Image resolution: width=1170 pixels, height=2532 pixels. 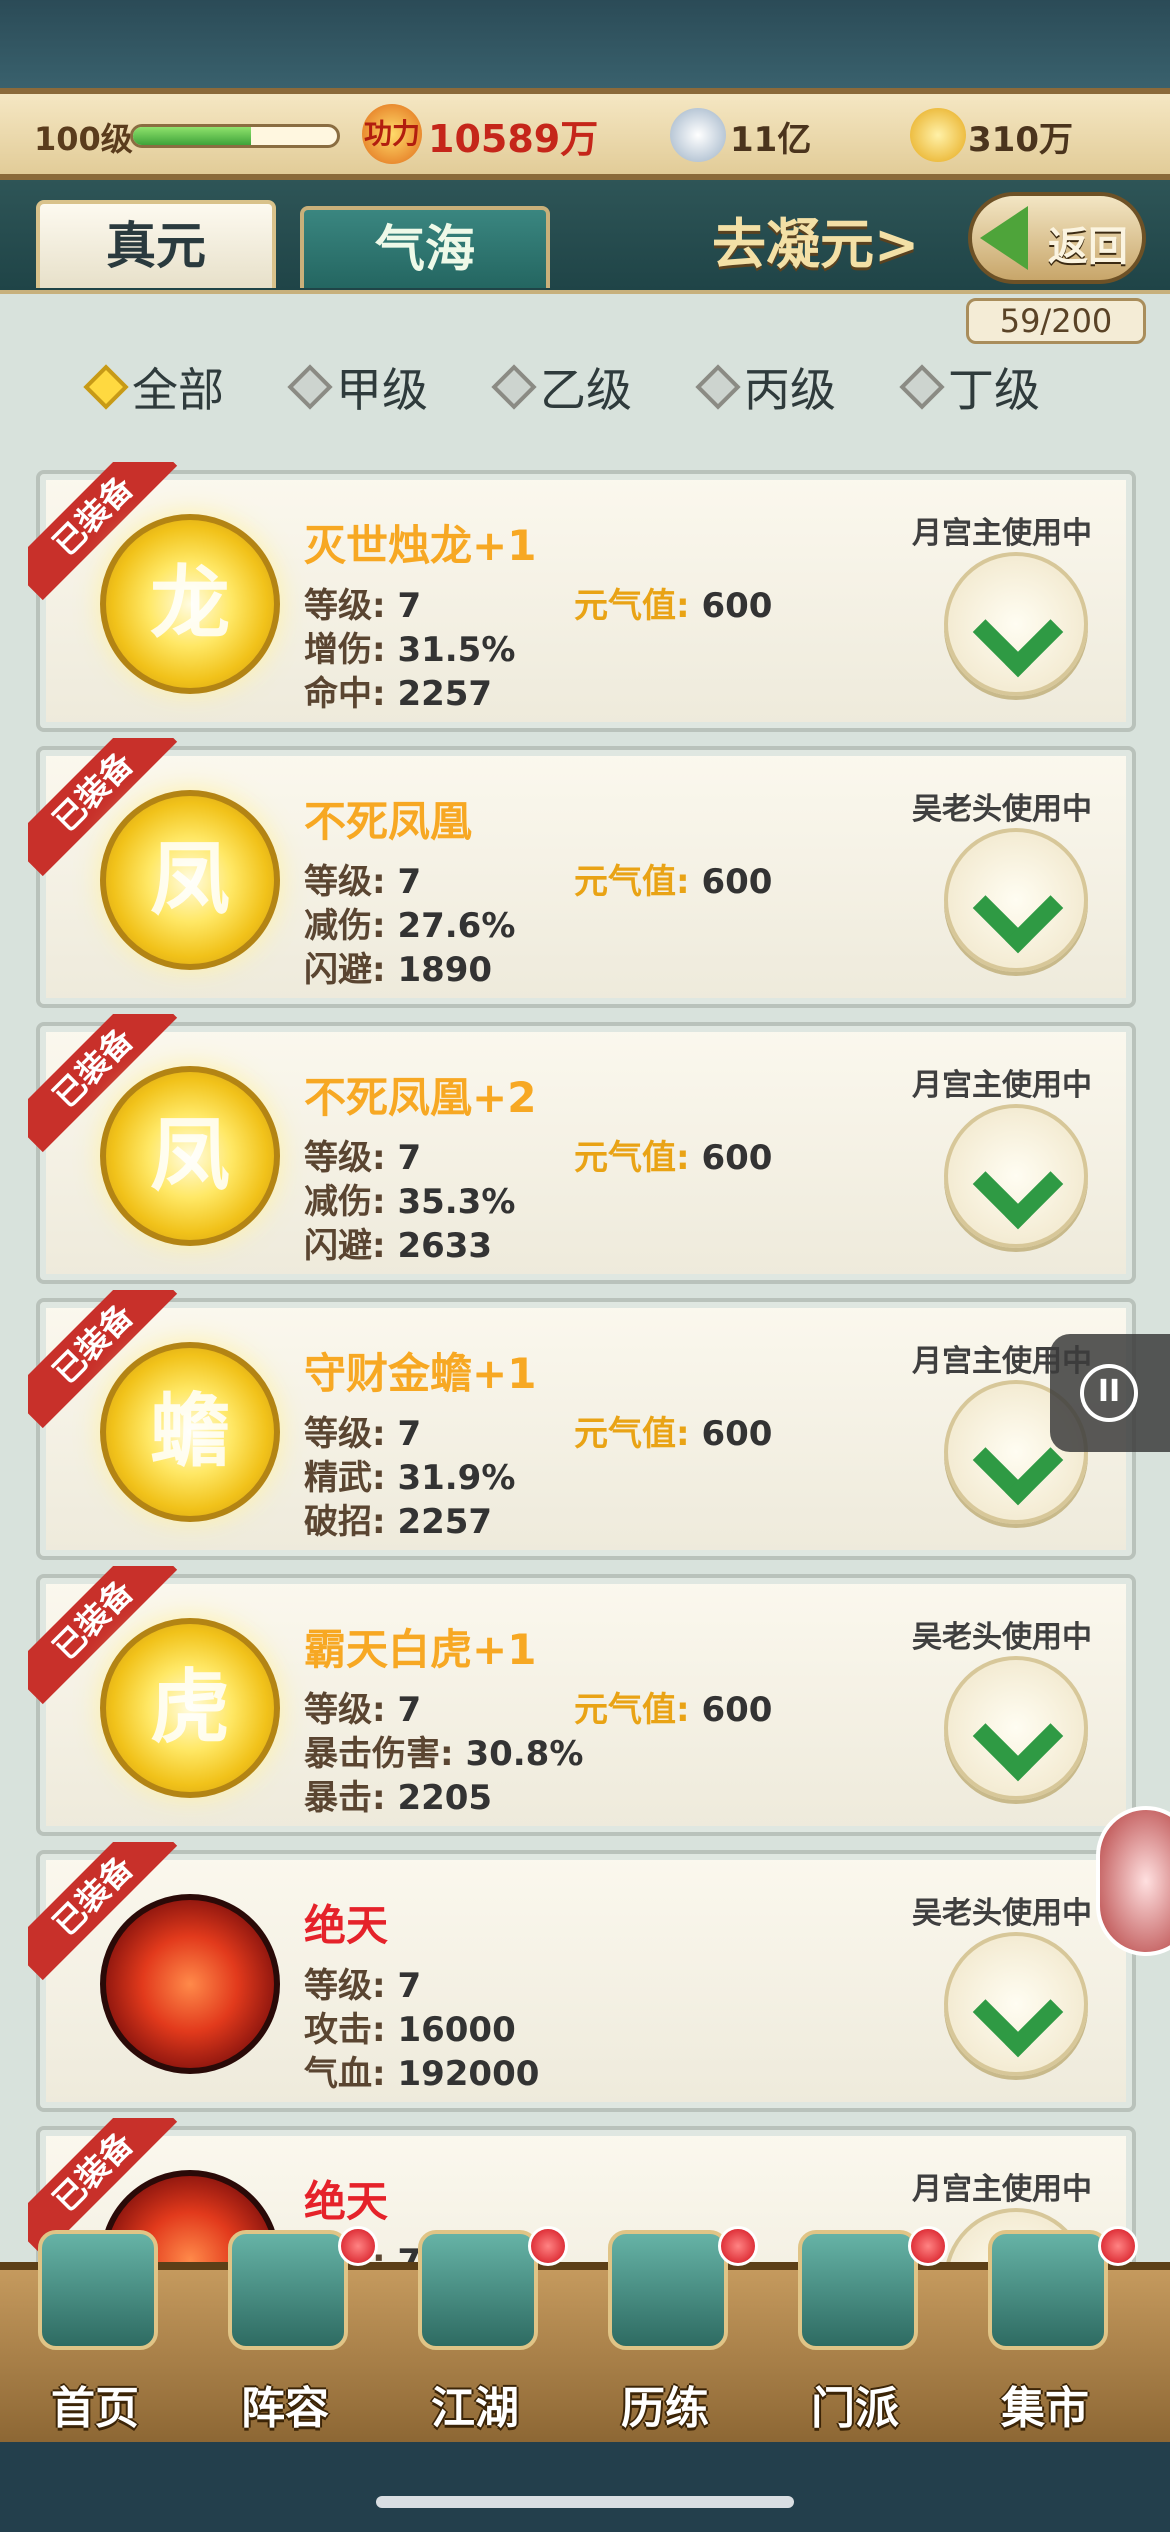 What do you see at coordinates (445, 1798) in the screenshot?
I see `stat-value: 2205` at bounding box center [445, 1798].